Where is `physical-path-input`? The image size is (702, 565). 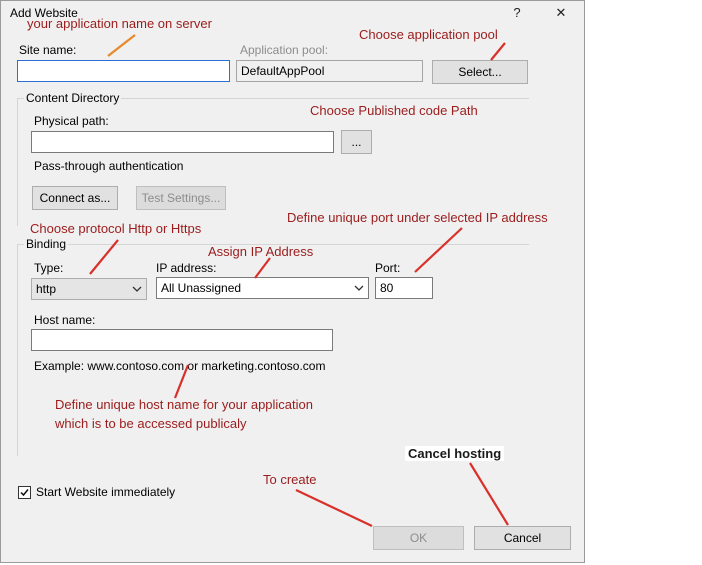
physical-path-input is located at coordinates (182, 142).